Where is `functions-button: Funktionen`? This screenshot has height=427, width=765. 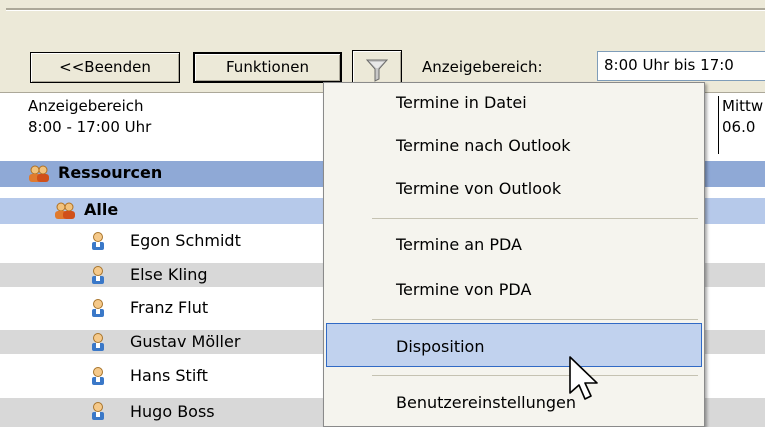
functions-button: Funktionen is located at coordinates (267, 67).